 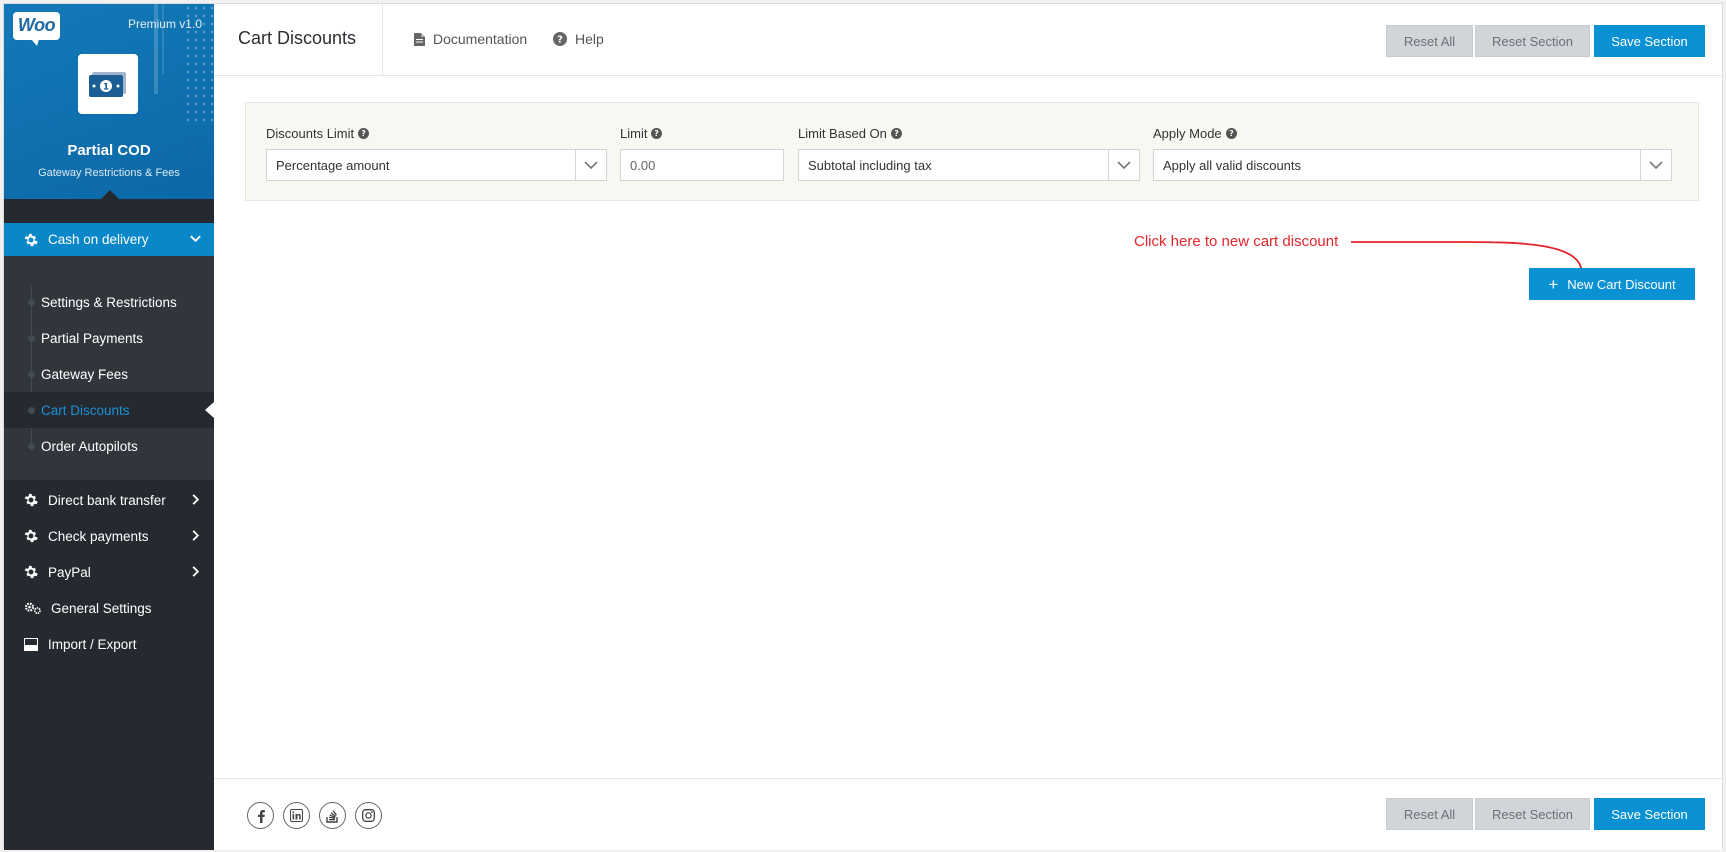 I want to click on page-title: Cart Discounts, so click(x=297, y=38).